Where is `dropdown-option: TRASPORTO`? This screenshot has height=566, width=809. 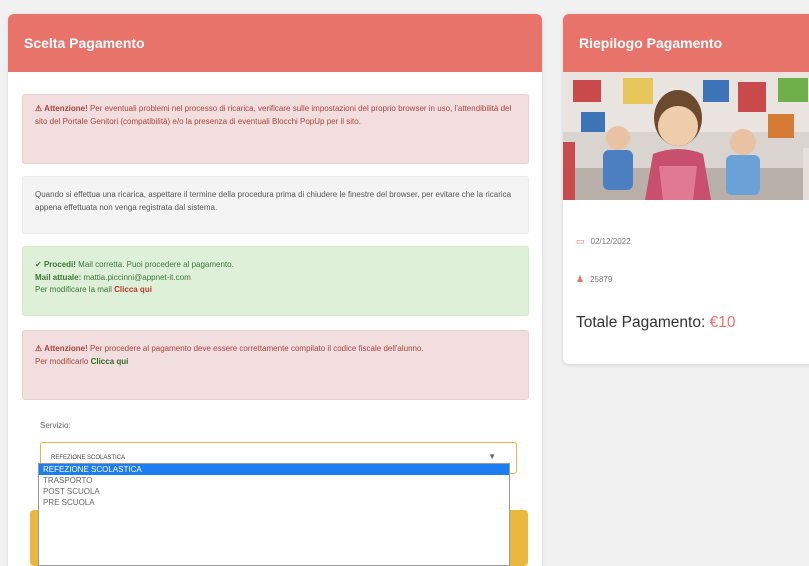
dropdown-option: TRASPORTO is located at coordinates (274, 480).